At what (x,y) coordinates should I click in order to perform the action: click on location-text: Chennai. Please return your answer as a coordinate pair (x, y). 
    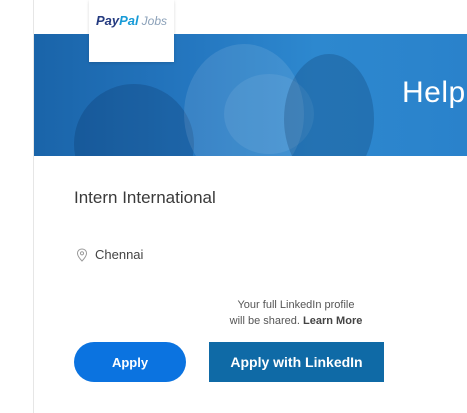
    Looking at the image, I should click on (119, 254).